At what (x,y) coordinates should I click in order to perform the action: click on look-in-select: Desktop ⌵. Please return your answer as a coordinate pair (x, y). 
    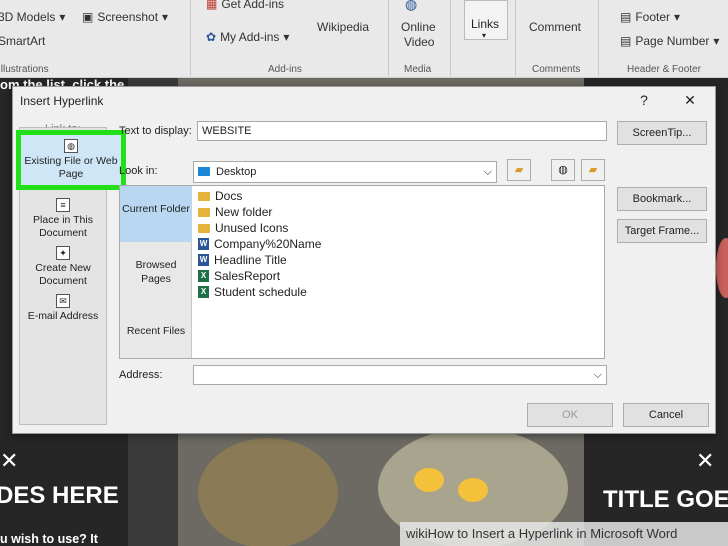
    Looking at the image, I should click on (345, 172).